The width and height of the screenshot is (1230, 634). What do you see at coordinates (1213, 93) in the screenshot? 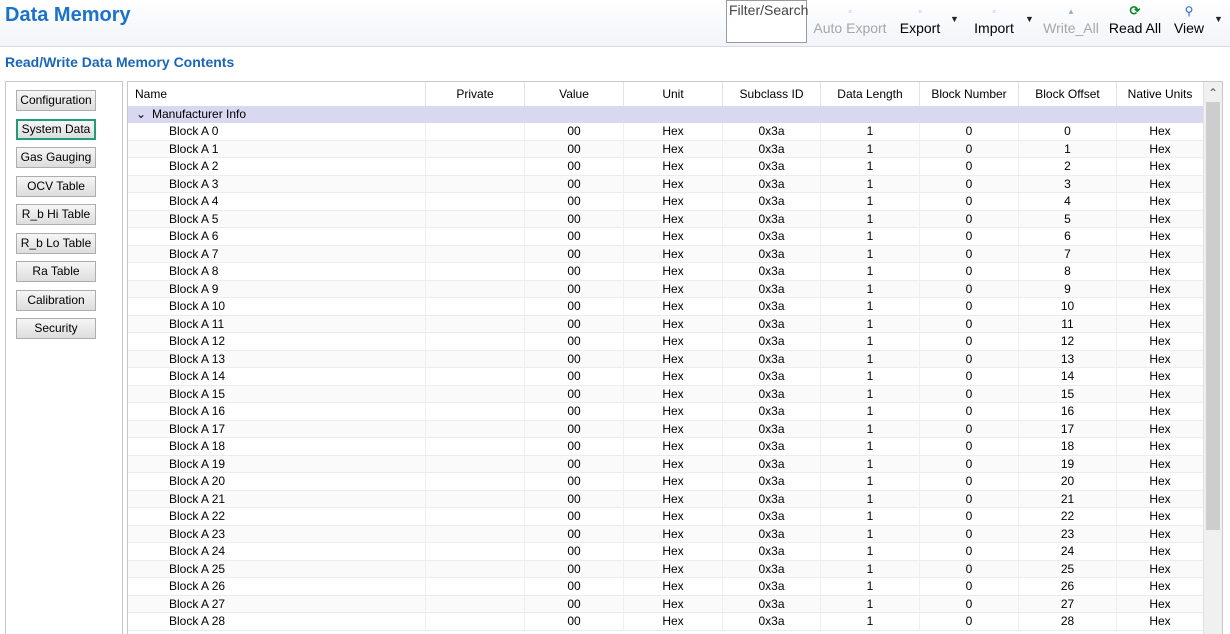
I see `scroll-up-arrow-icon: ⌃` at bounding box center [1213, 93].